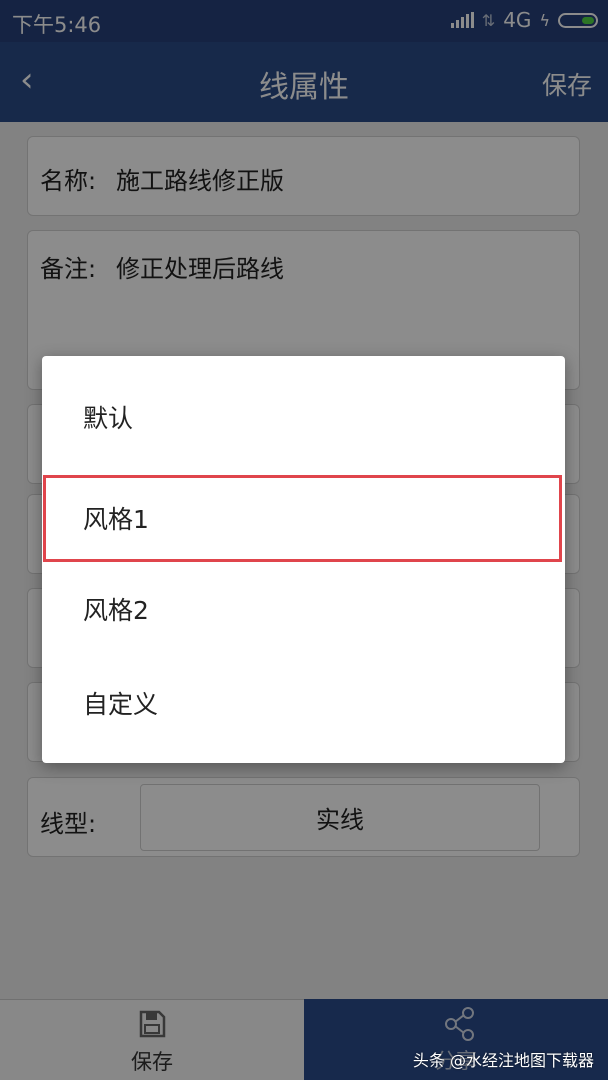 This screenshot has height=1080, width=608. I want to click on option-style-2: 风格2, so click(303, 609).